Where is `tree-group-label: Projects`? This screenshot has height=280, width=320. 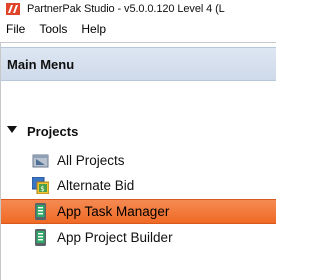 tree-group-label: Projects is located at coordinates (53, 131).